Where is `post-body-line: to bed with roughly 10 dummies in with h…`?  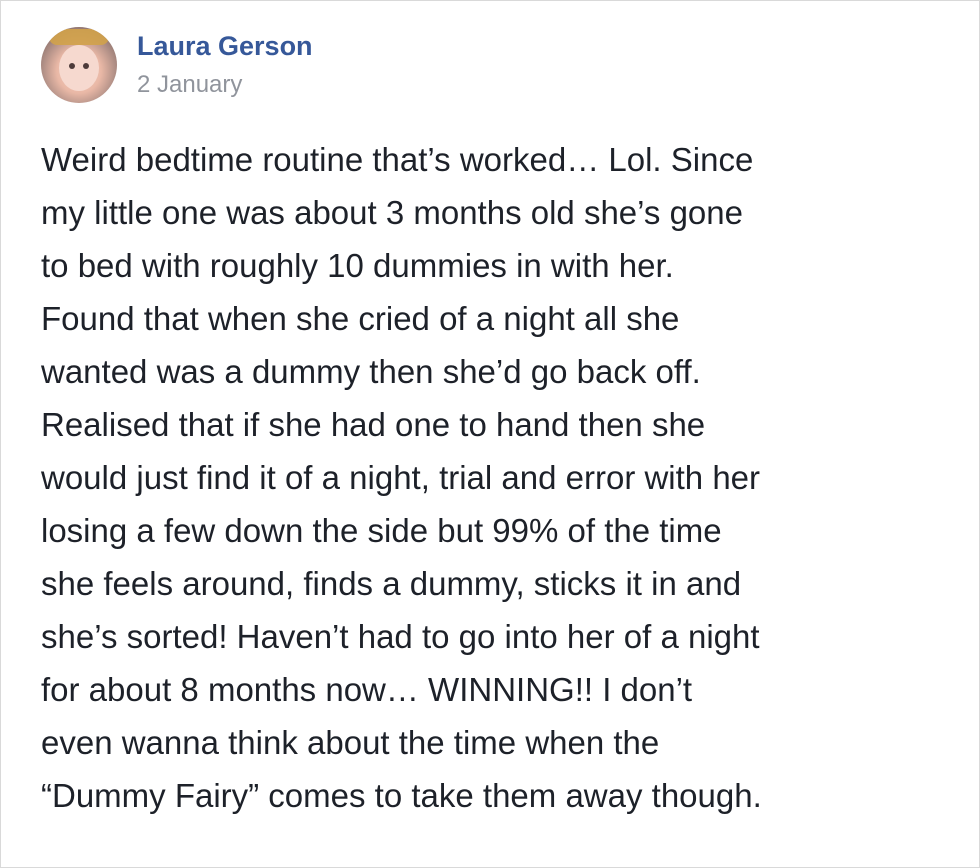 post-body-line: to bed with roughly 10 dummies in with h… is located at coordinates (357, 265).